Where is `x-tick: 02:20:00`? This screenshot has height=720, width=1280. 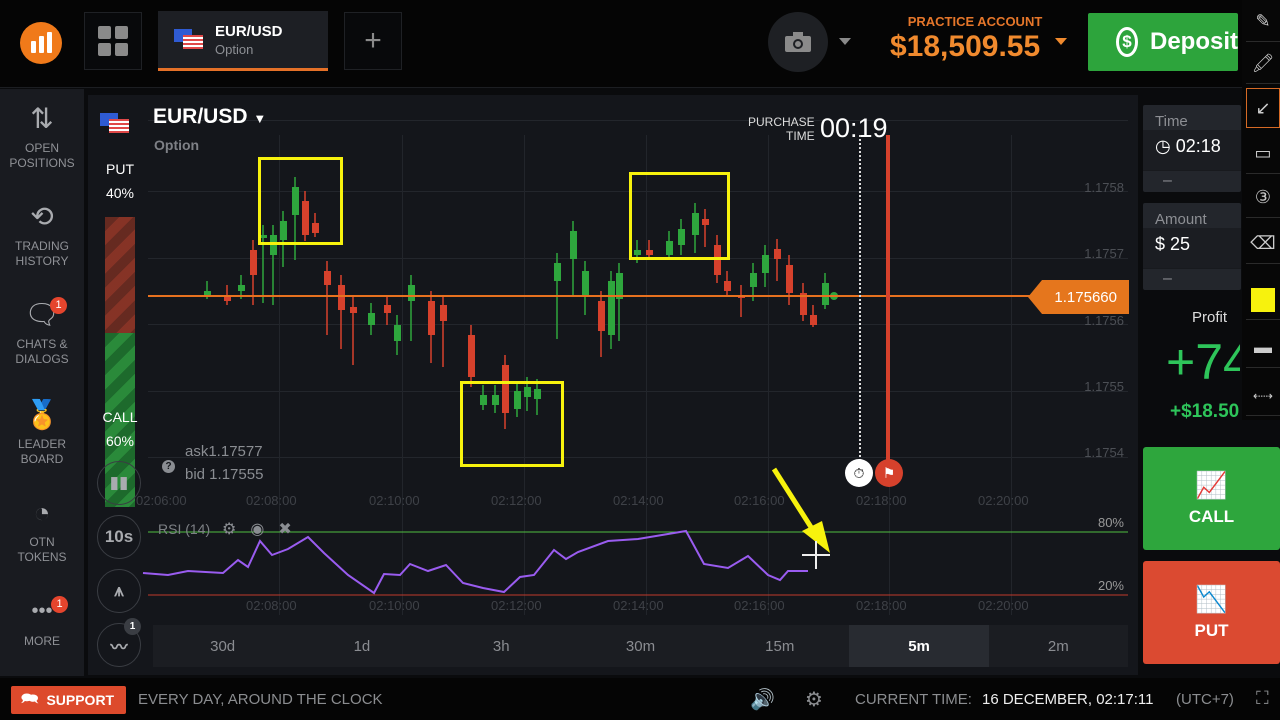 x-tick: 02:20:00 is located at coordinates (1003, 500).